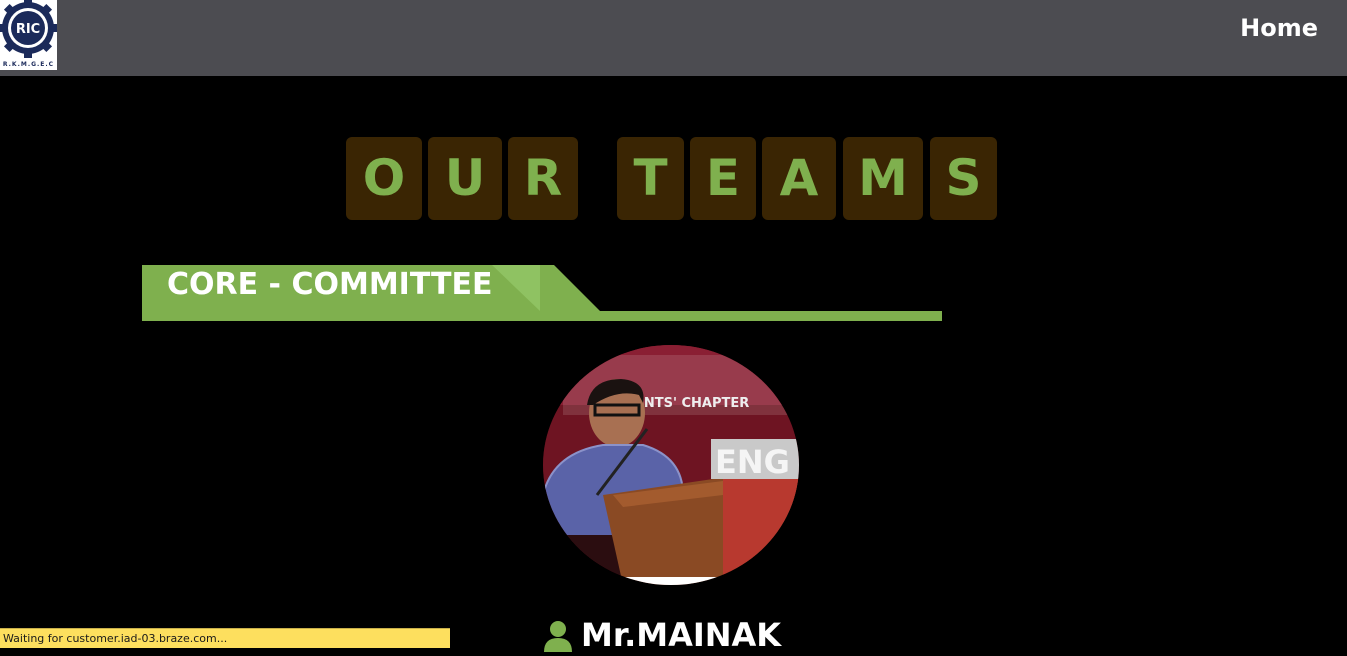  What do you see at coordinates (542, 293) in the screenshot?
I see `section-banner: CORE - COMMITTEE` at bounding box center [542, 293].